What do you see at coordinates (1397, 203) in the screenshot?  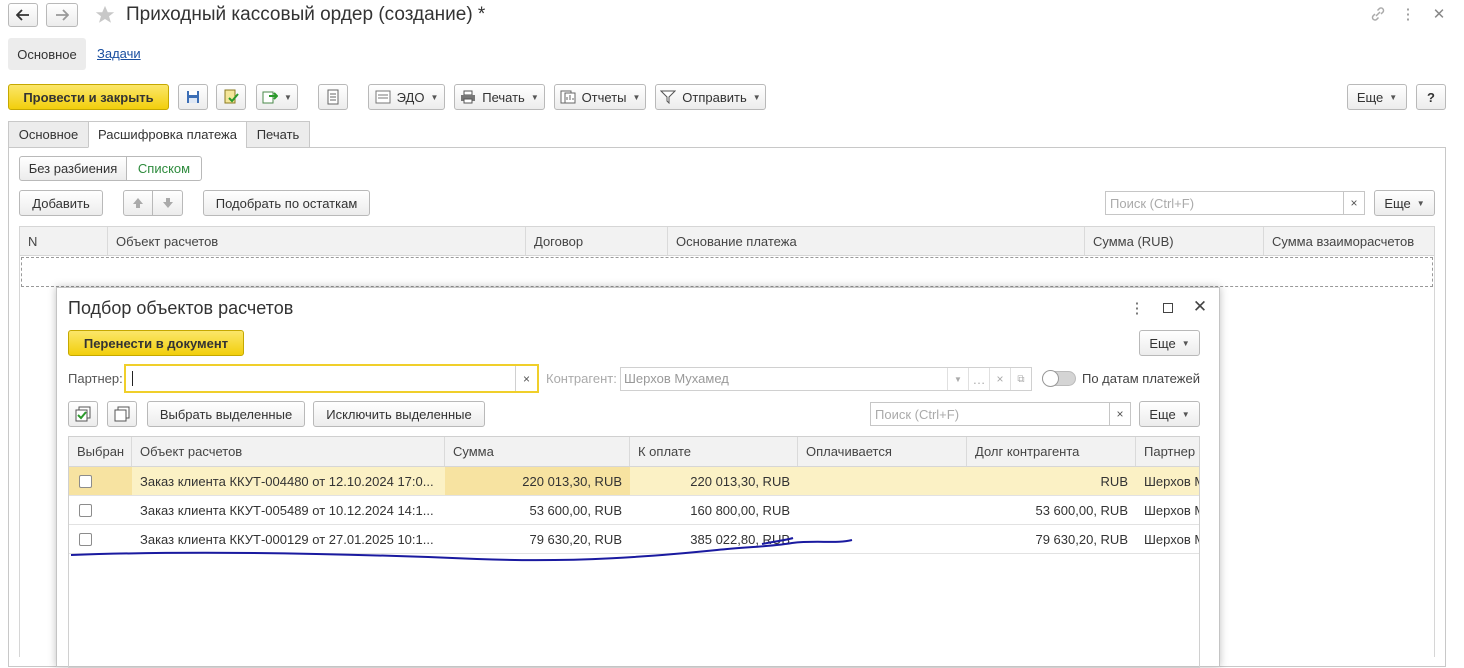 I see `list-more-label: Еще` at bounding box center [1397, 203].